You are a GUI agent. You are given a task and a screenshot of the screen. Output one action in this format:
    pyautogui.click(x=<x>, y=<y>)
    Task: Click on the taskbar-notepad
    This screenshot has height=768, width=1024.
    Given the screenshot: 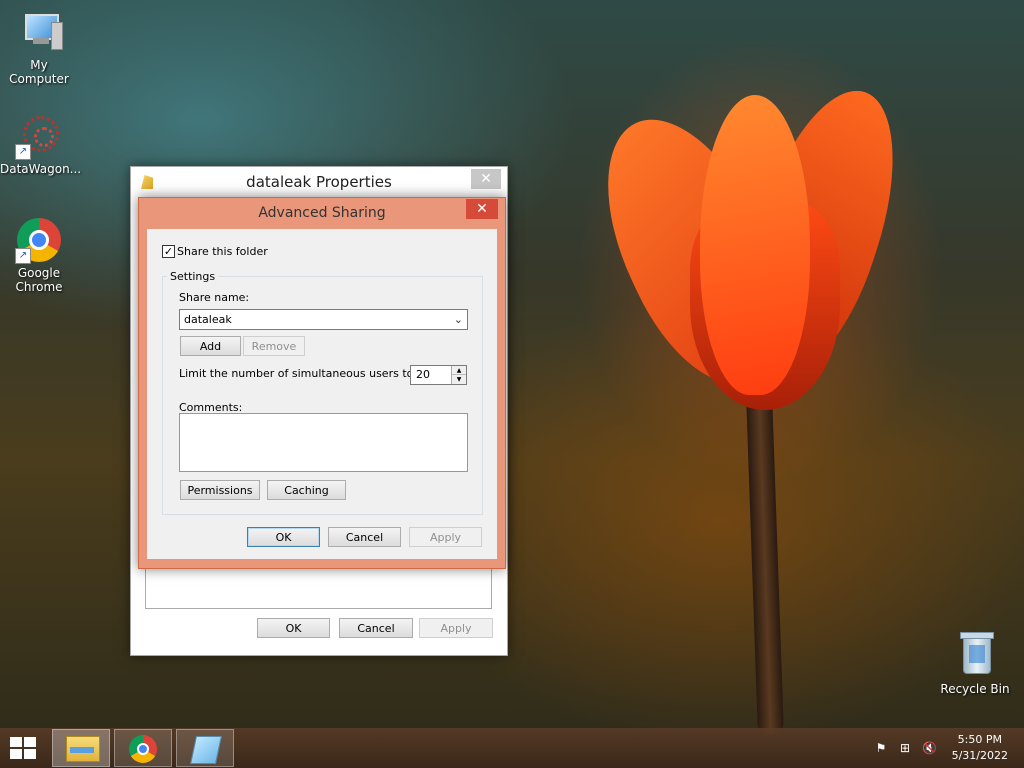 What is the action you would take?
    pyautogui.click(x=205, y=748)
    